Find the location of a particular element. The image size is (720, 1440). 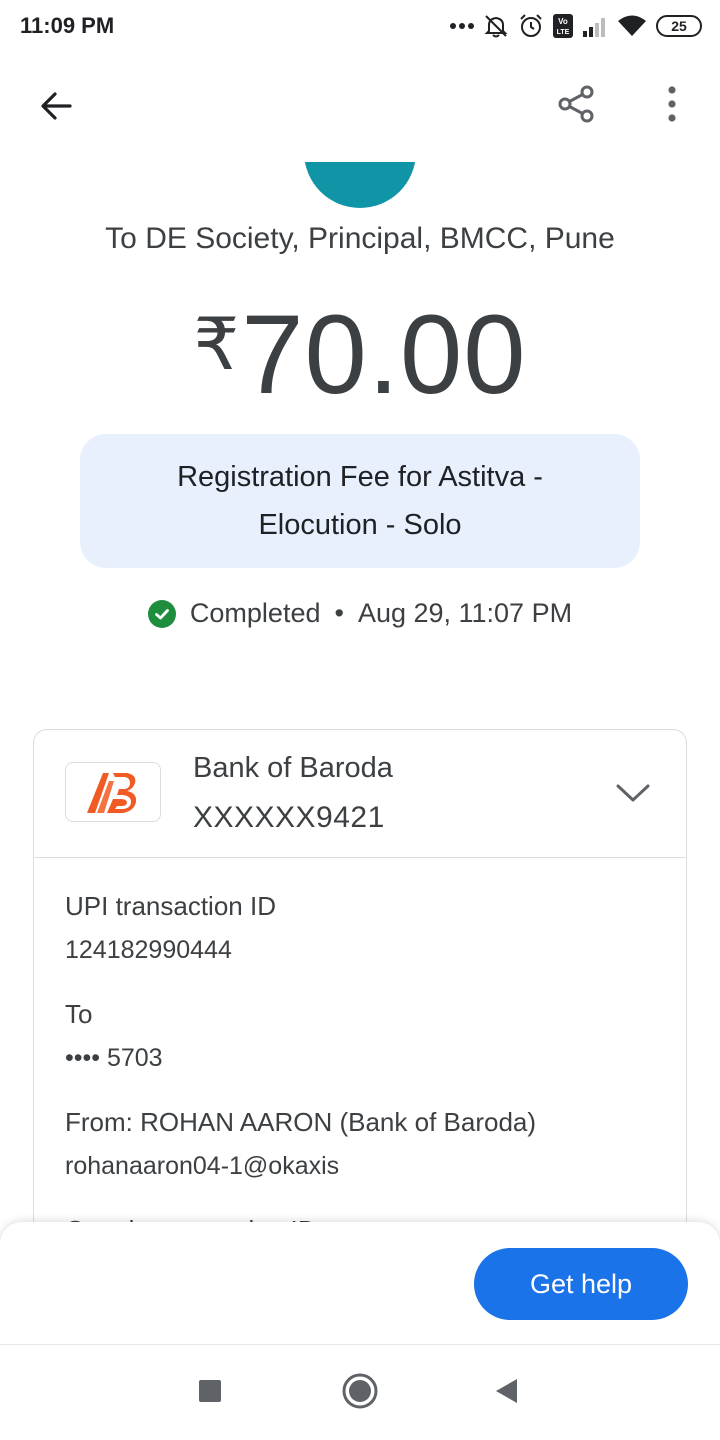

share-icon is located at coordinates (576, 106).